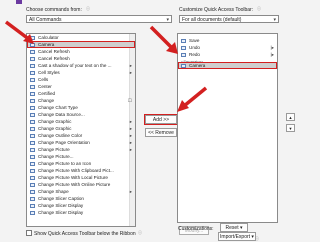 The height and width of the screenshot is (242, 320). I want to click on list-item: Center, so click(81, 86).